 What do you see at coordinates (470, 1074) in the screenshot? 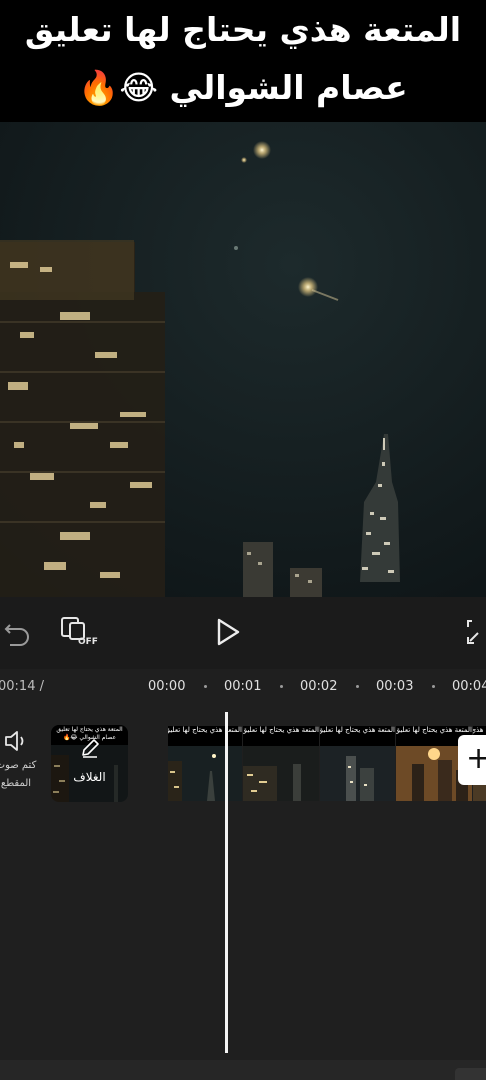
I see `bottom-handle` at bounding box center [470, 1074].